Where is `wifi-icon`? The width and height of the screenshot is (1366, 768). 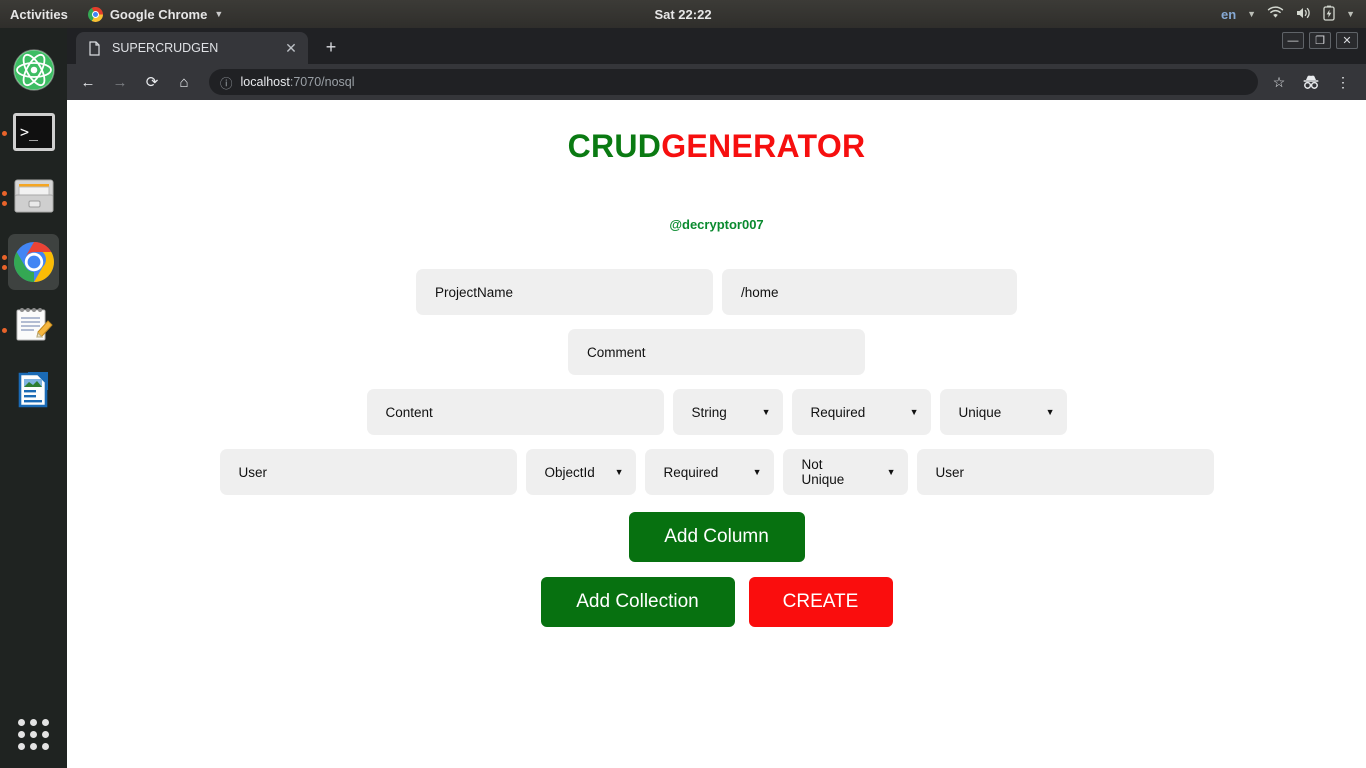
wifi-icon is located at coordinates (1275, 14).